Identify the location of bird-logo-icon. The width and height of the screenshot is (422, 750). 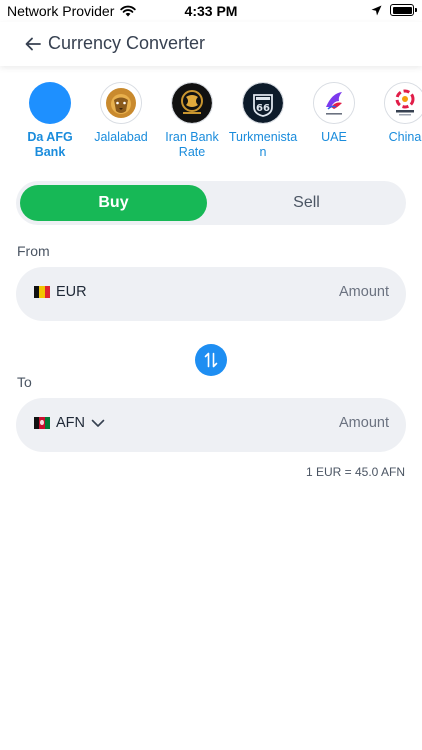
(334, 103).